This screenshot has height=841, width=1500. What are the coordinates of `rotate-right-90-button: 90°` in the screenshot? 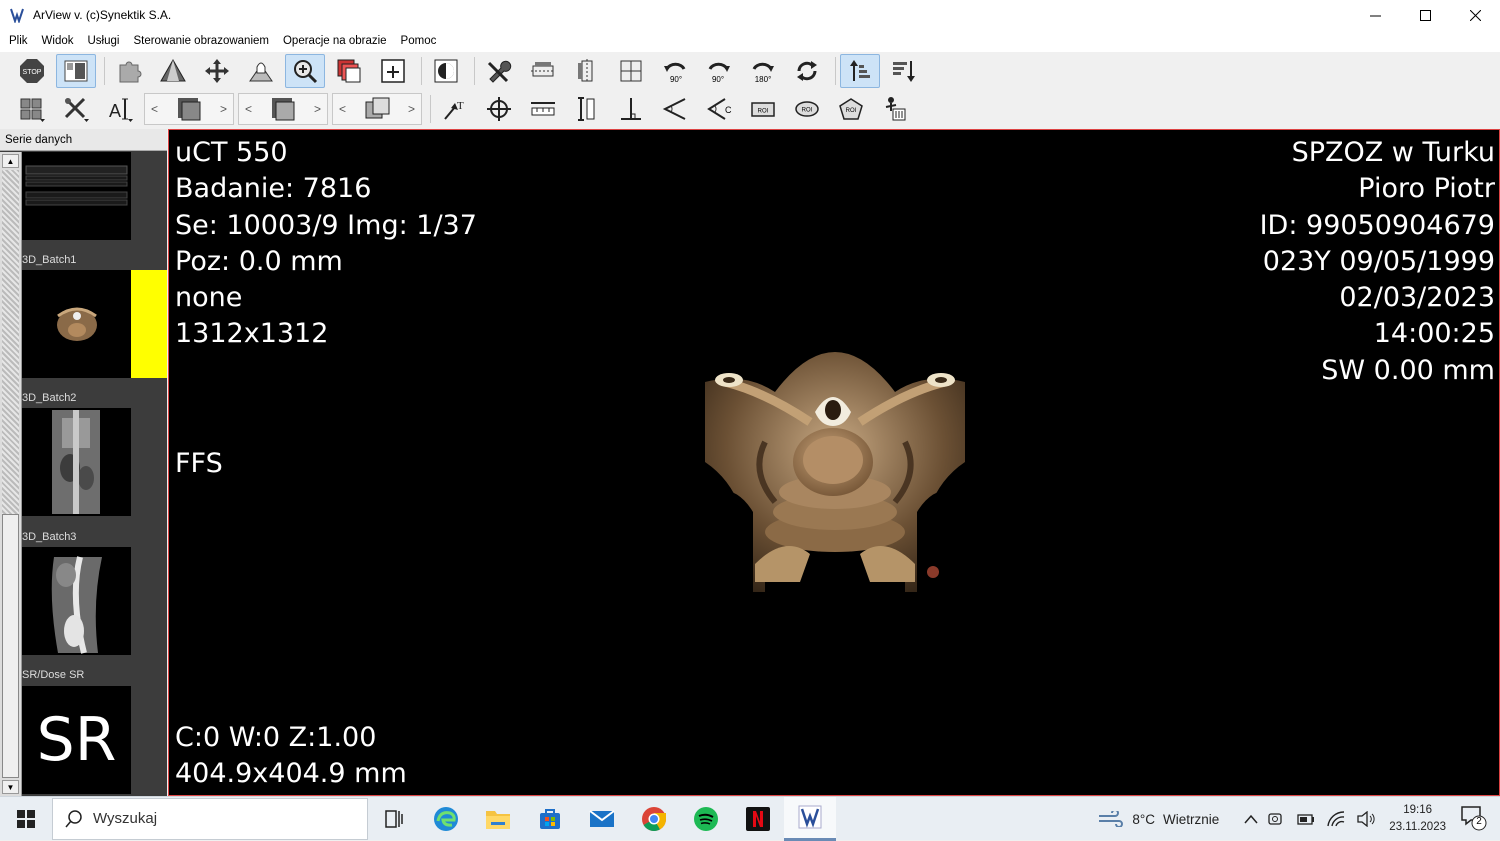 It's located at (719, 71).